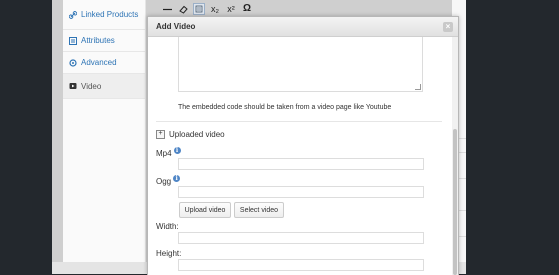 This screenshot has width=559, height=275. I want to click on uploaded-video-toggle: + Uploaded video, so click(190, 134).